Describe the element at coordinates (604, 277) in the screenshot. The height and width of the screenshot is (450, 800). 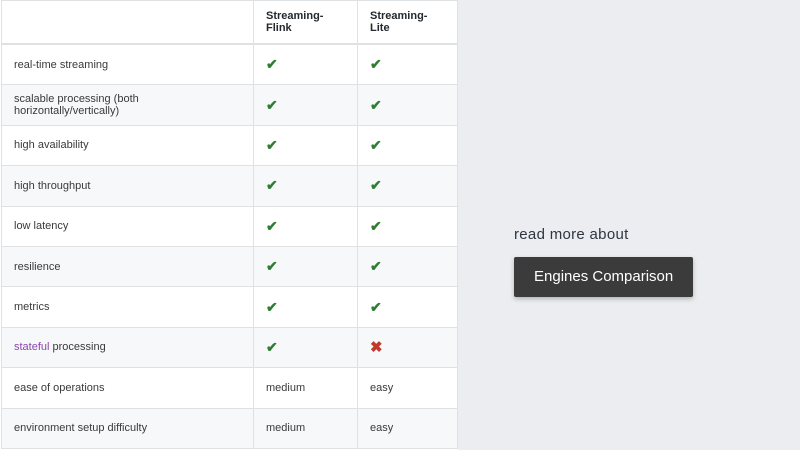
I see `engines-comparison-button: Engines Comparison` at that location.